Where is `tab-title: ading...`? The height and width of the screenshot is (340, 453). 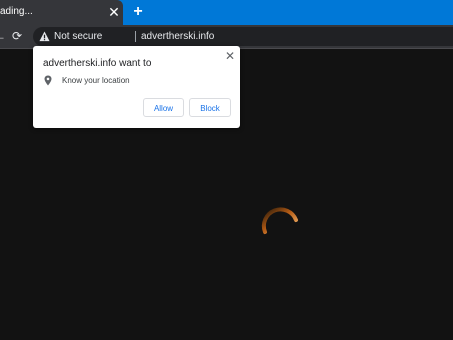 tab-title: ading... is located at coordinates (16, 11).